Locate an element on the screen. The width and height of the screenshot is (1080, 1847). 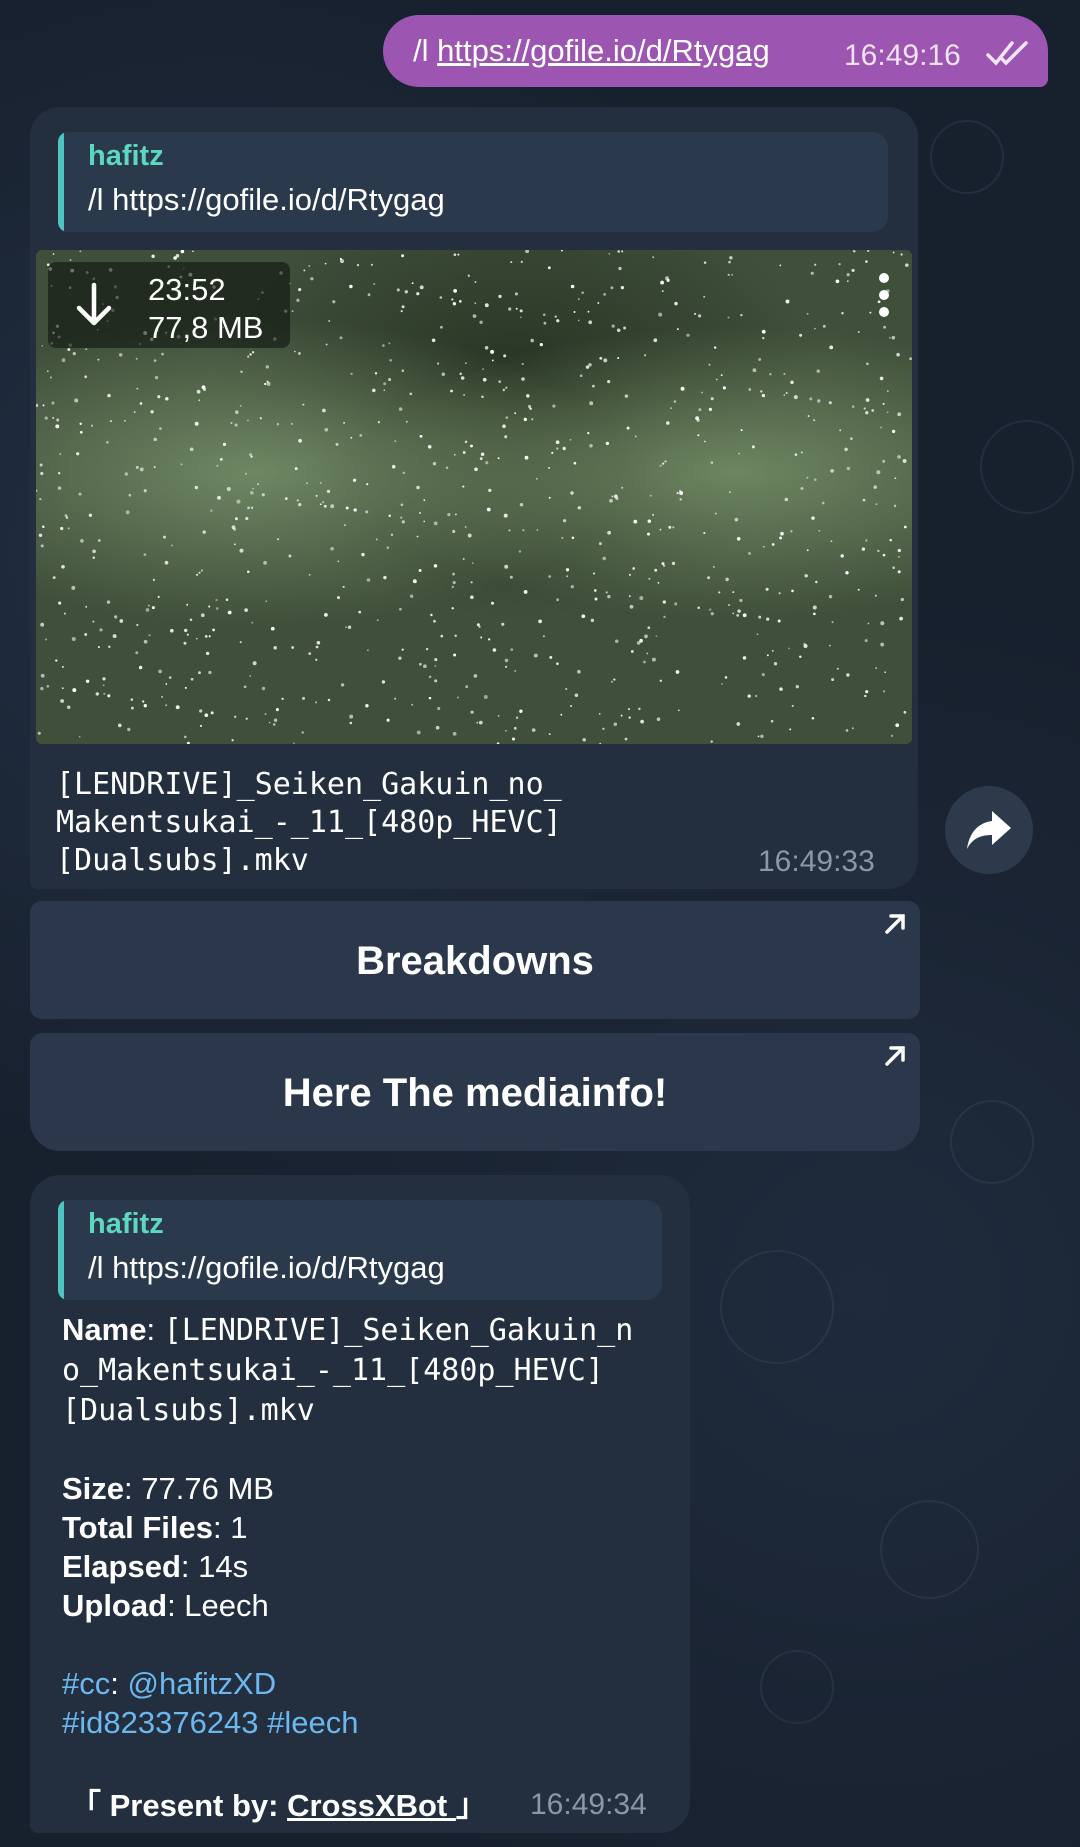
tags-row: #id823376243 #leech is located at coordinates (362, 1722).